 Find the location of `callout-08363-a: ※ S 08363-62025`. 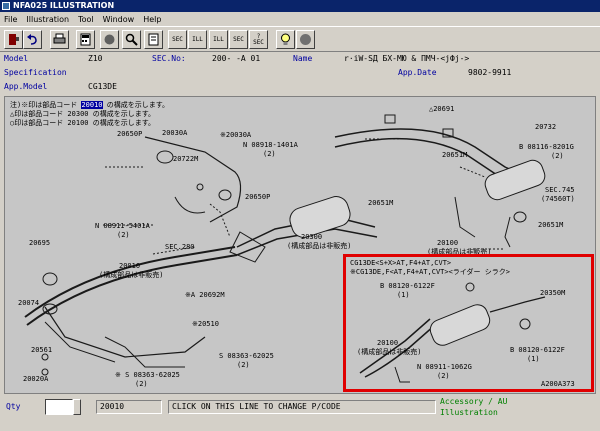

callout-08363-a: ※ S 08363-62025 is located at coordinates (147, 375).